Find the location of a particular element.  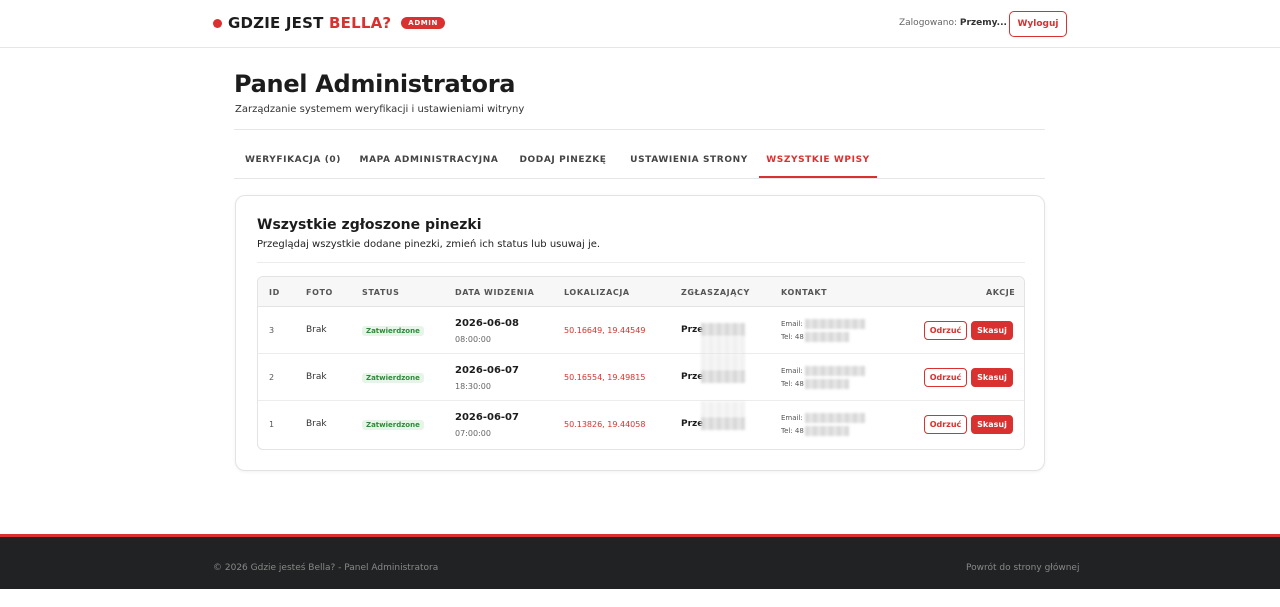

card-divider is located at coordinates (641, 262).